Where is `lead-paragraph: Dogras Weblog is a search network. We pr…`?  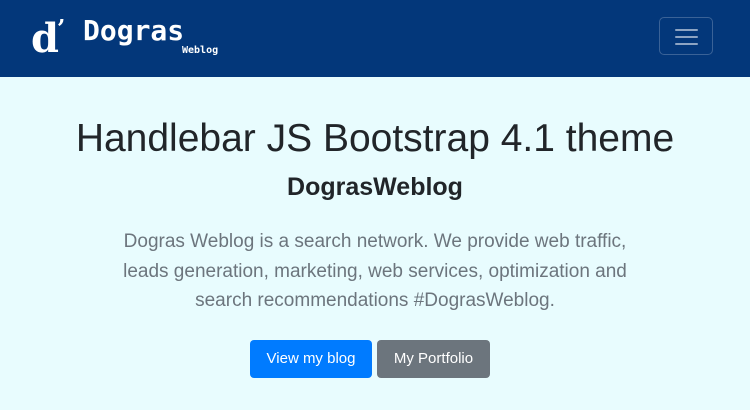
lead-paragraph: Dogras Weblog is a search network. We pr… is located at coordinates (375, 271).